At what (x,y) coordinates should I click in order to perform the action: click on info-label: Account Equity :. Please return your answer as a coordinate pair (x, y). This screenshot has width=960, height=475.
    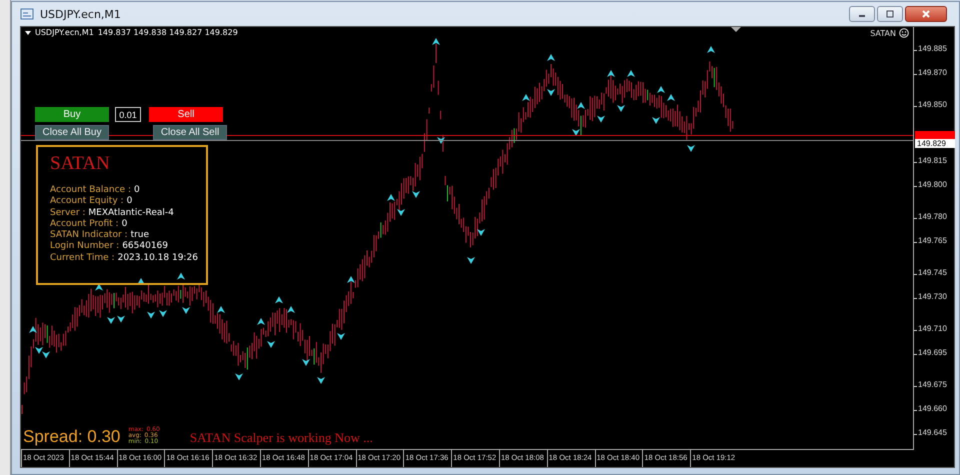
    Looking at the image, I should click on (87, 202).